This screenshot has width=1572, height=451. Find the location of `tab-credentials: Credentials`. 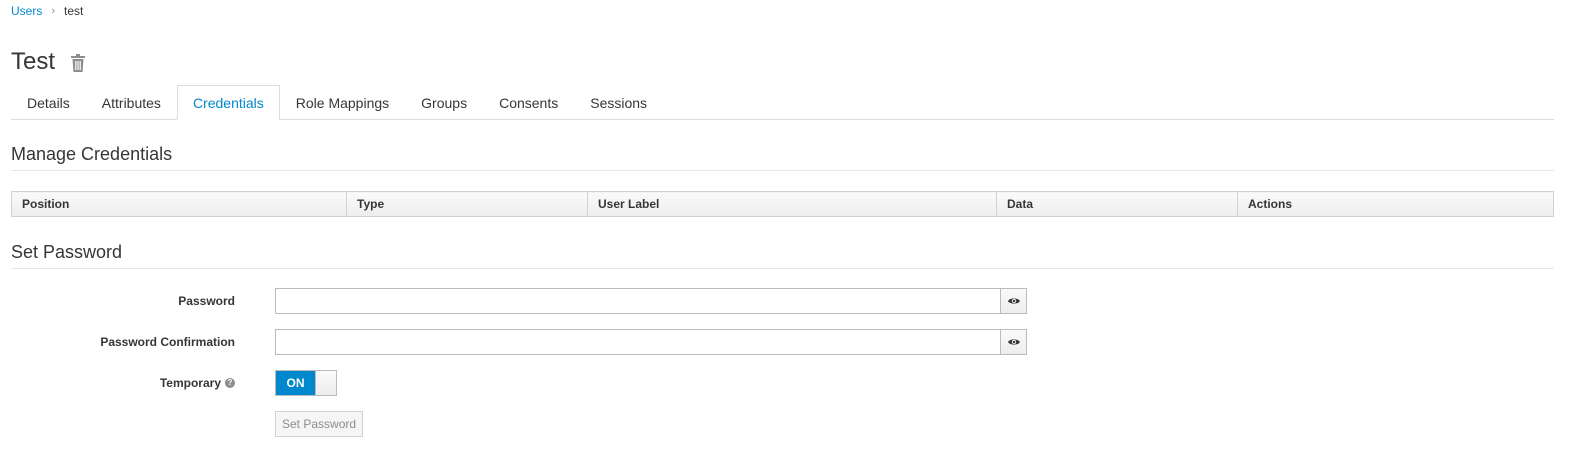

tab-credentials: Credentials is located at coordinates (228, 102).